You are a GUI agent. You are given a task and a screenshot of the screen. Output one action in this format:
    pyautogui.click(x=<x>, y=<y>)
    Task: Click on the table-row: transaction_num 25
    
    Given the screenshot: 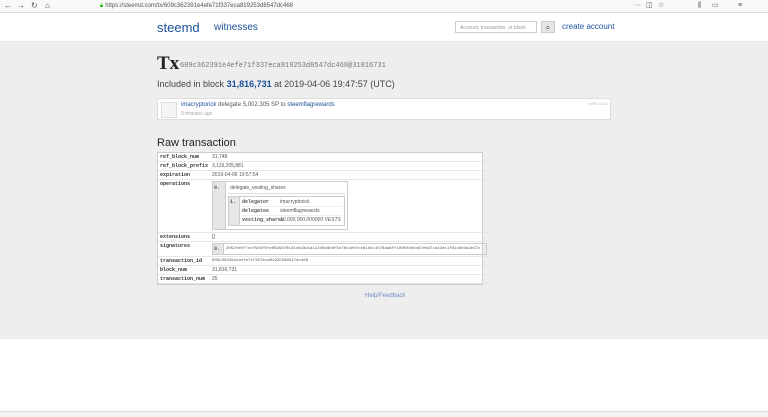 What is the action you would take?
    pyautogui.click(x=324, y=279)
    